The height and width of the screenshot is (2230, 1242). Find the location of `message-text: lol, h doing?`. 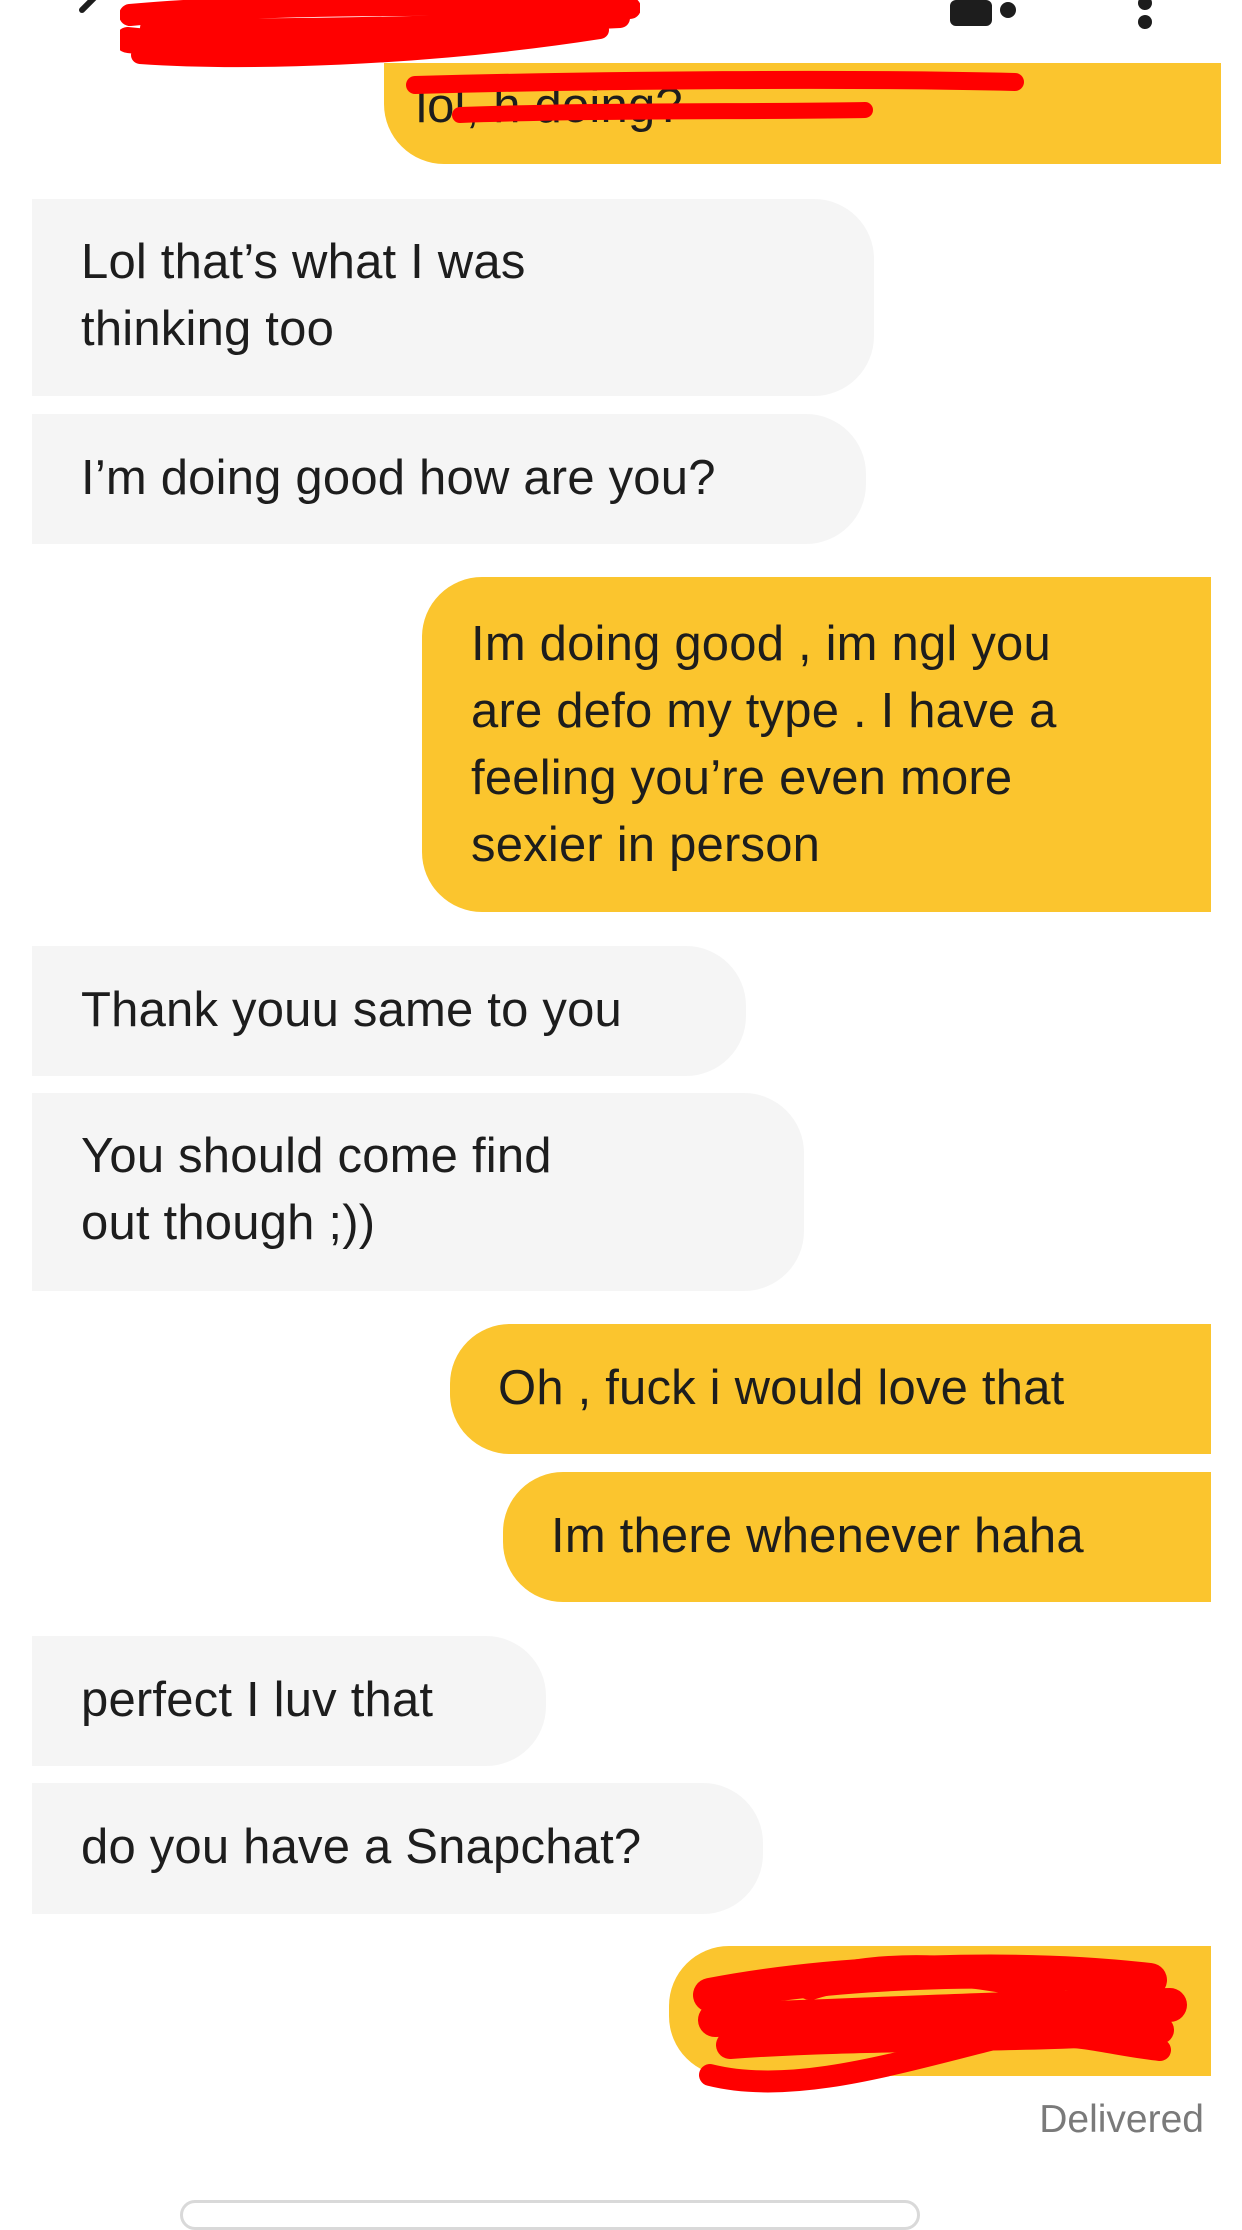

message-text: lol, h doing? is located at coordinates (549, 106).